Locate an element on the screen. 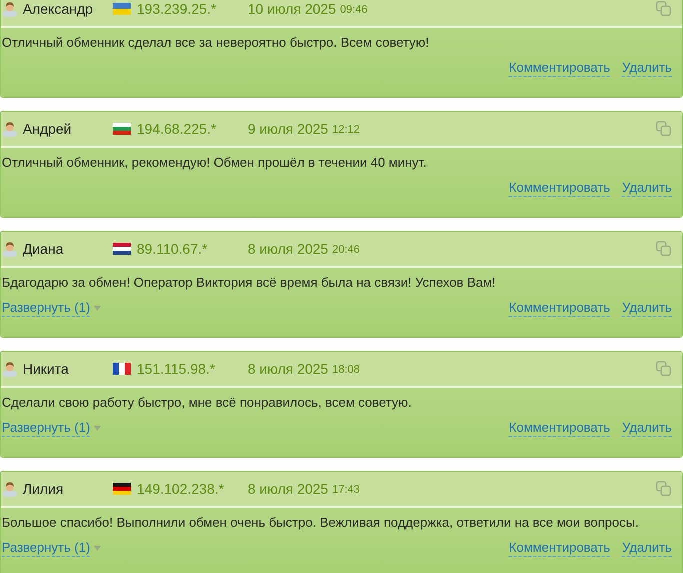 This screenshot has width=683, height=573. review-text: Отличный обменник сделал все за невероятно быстро. Всем советую! is located at coordinates (216, 43).